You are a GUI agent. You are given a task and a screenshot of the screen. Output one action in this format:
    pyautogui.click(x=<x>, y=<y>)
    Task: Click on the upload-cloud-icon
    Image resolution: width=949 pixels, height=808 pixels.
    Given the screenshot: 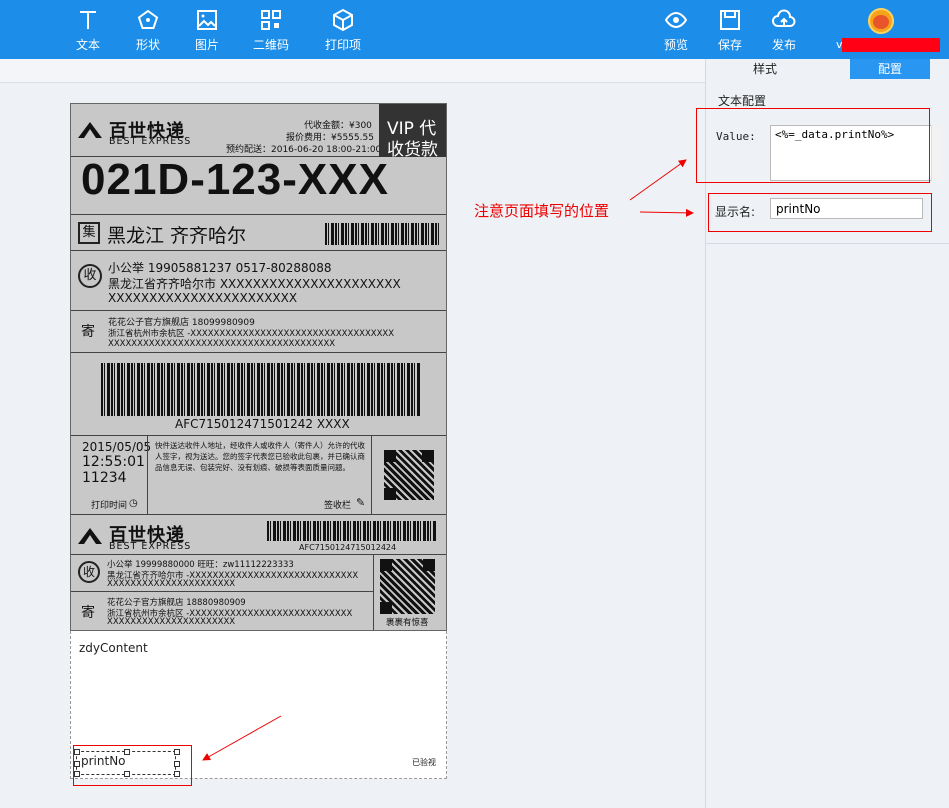 What is the action you would take?
    pyautogui.click(x=784, y=22)
    